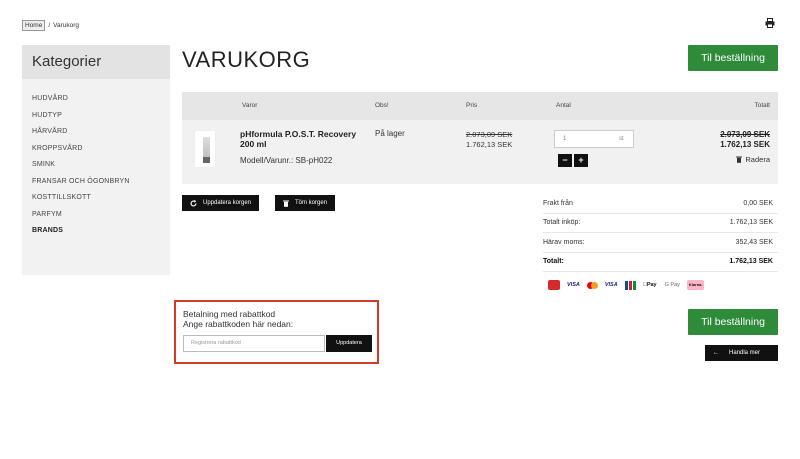 This screenshot has height=459, width=800. I want to click on visa-electron-icon: VISA, so click(611, 285).